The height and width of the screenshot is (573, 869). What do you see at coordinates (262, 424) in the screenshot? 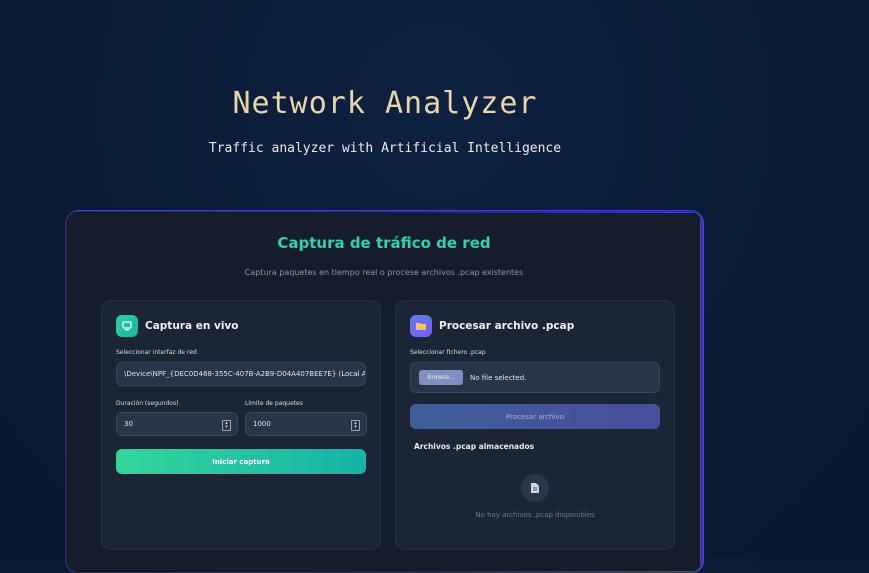
I see `packet-limit-value: 1000` at bounding box center [262, 424].